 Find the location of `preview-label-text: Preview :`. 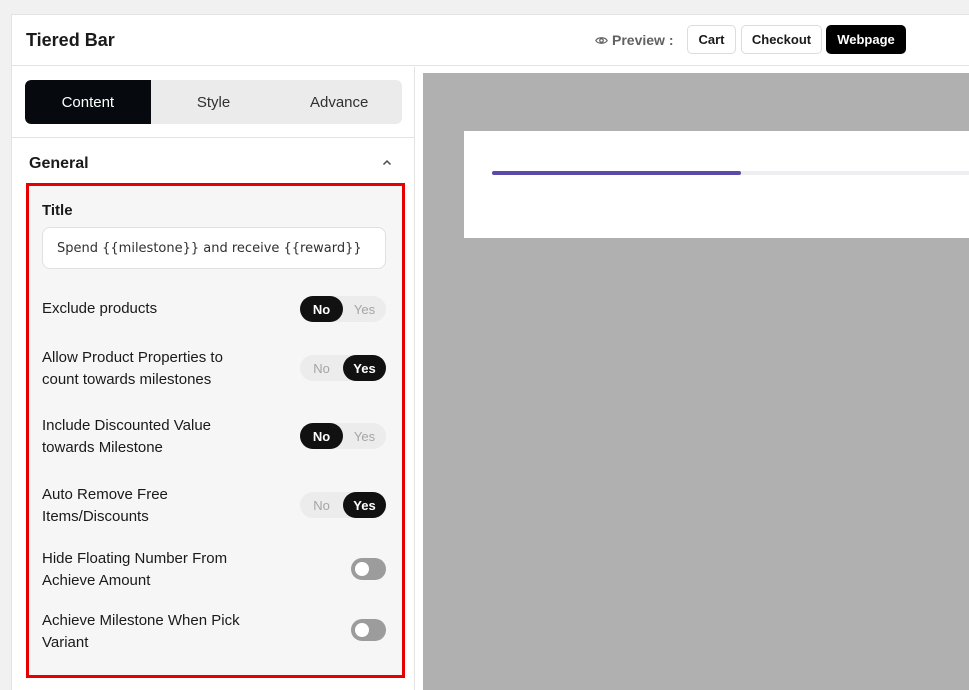

preview-label-text: Preview : is located at coordinates (643, 40).